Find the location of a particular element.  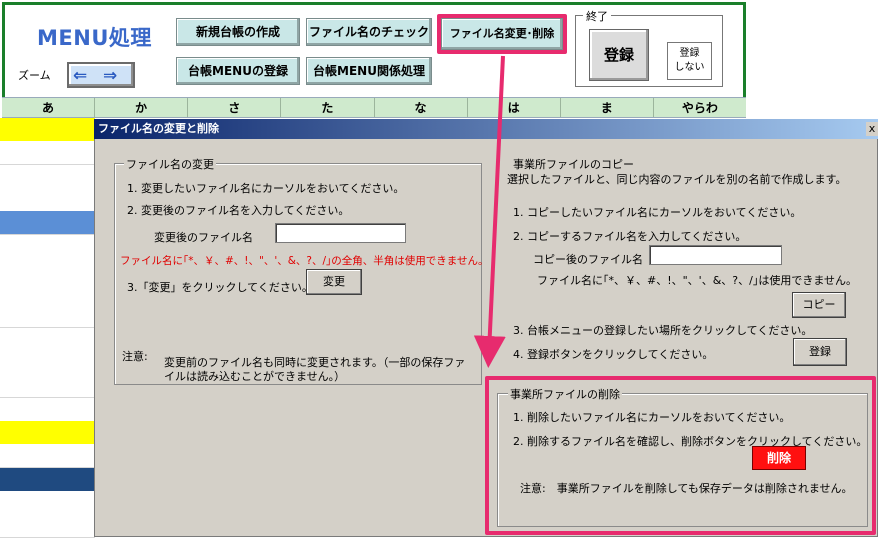

new-ledger-button: 新規台帳の作成 is located at coordinates (238, 32).